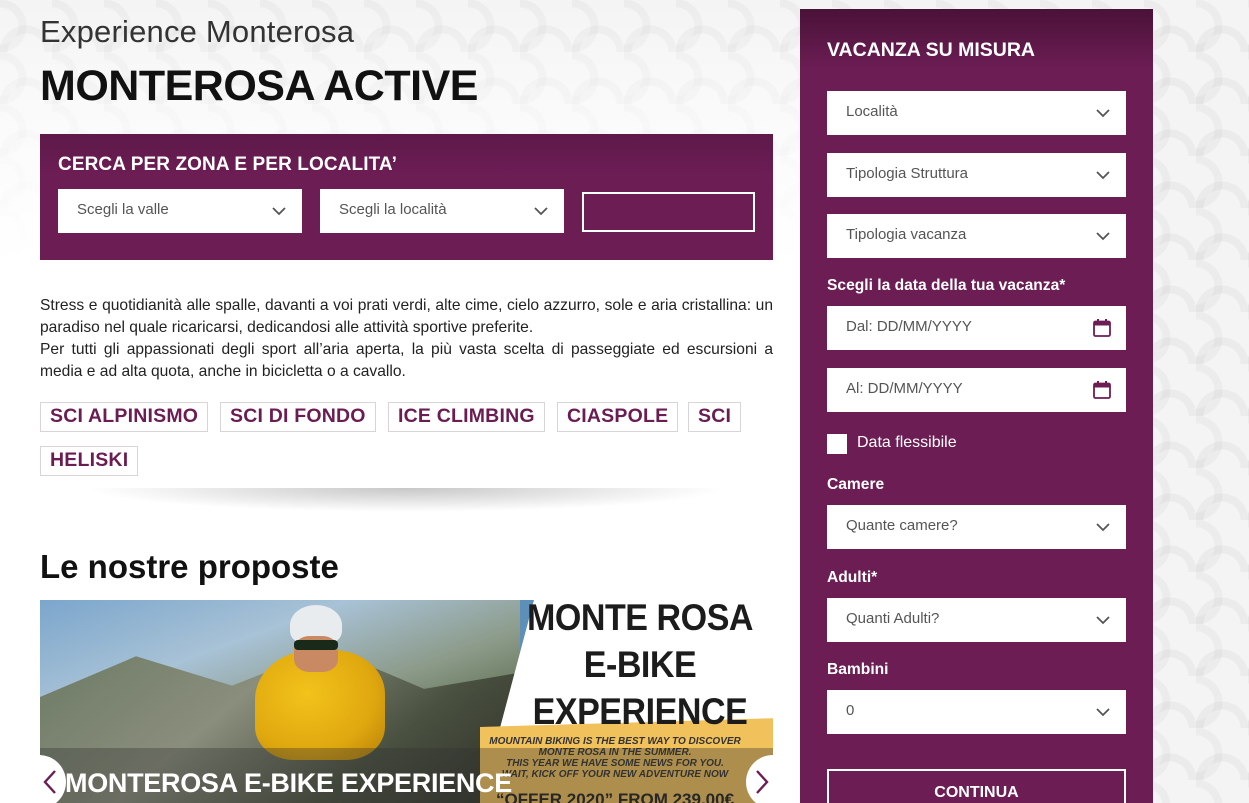 The height and width of the screenshot is (803, 1249). Describe the element at coordinates (640, 711) in the screenshot. I see `banner-headline-line-3: EXPERIENCE` at that location.